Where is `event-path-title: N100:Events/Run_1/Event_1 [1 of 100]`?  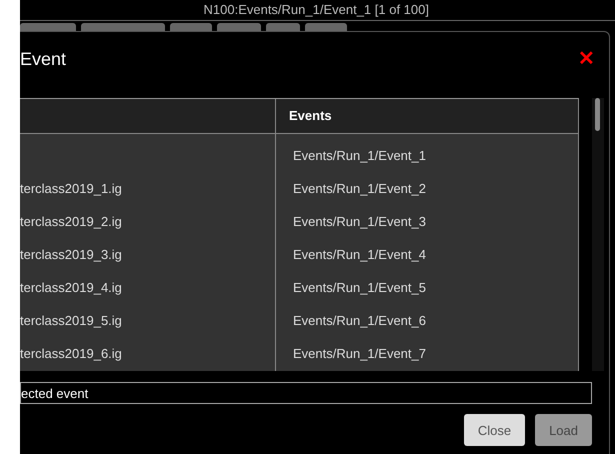
event-path-title: N100:Events/Run_1/Event_1 [1 of 100] is located at coordinates (316, 10).